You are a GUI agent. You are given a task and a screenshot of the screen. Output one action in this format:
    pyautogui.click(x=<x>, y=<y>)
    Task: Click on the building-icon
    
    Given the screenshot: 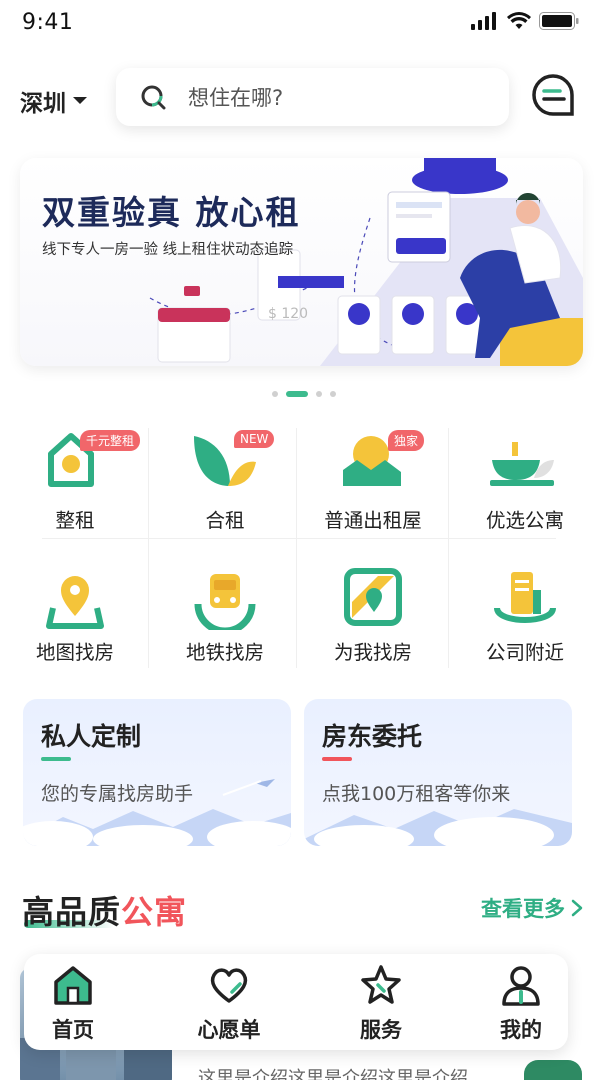 What is the action you would take?
    pyautogui.click(x=525, y=597)
    